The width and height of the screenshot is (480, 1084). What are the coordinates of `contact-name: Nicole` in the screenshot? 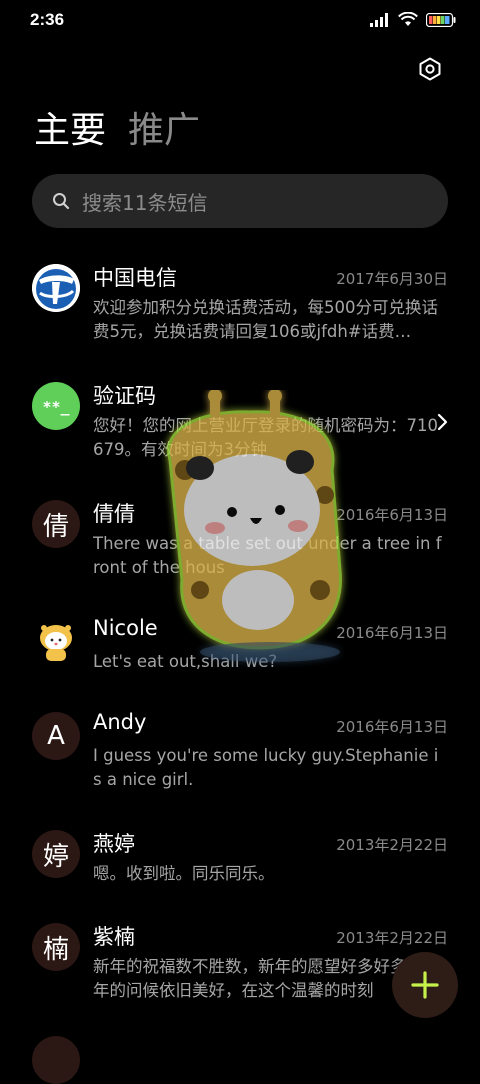 It's located at (125, 628).